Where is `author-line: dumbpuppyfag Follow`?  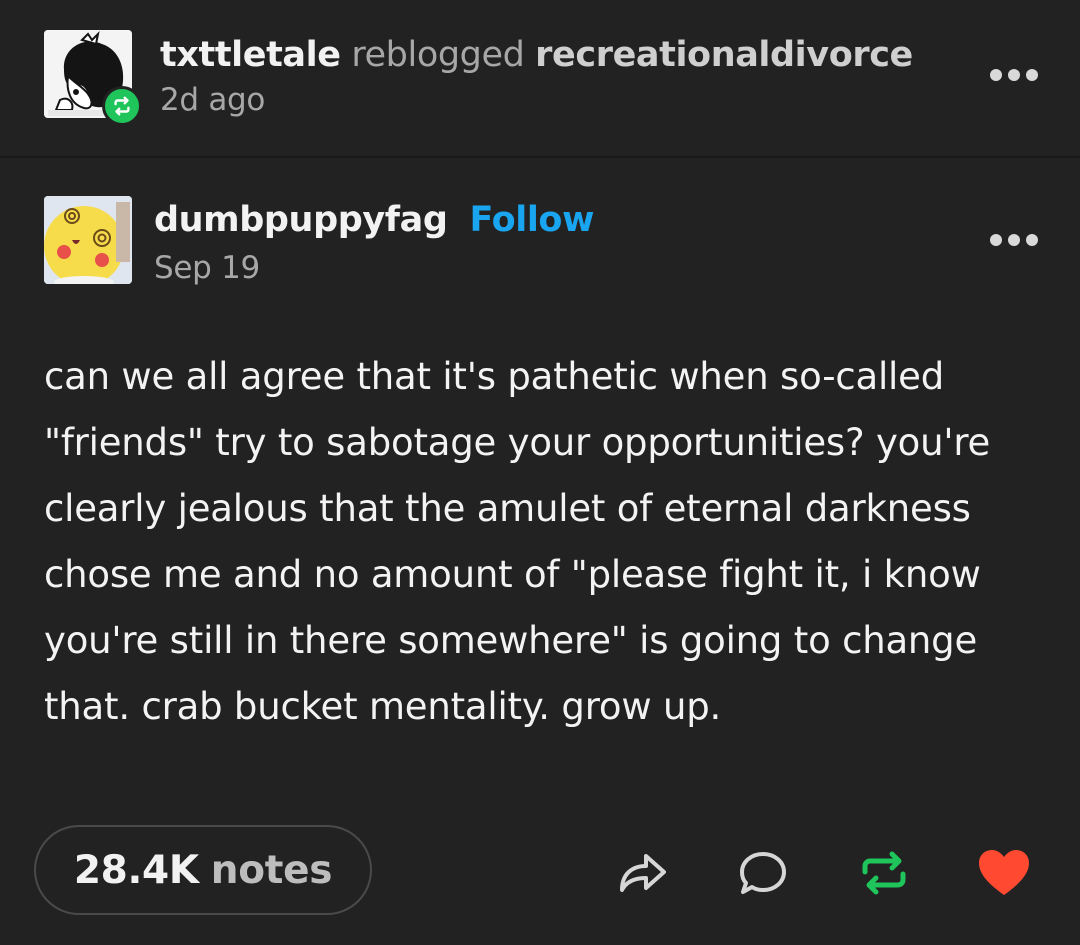
author-line: dumbpuppyfag Follow is located at coordinates (374, 220).